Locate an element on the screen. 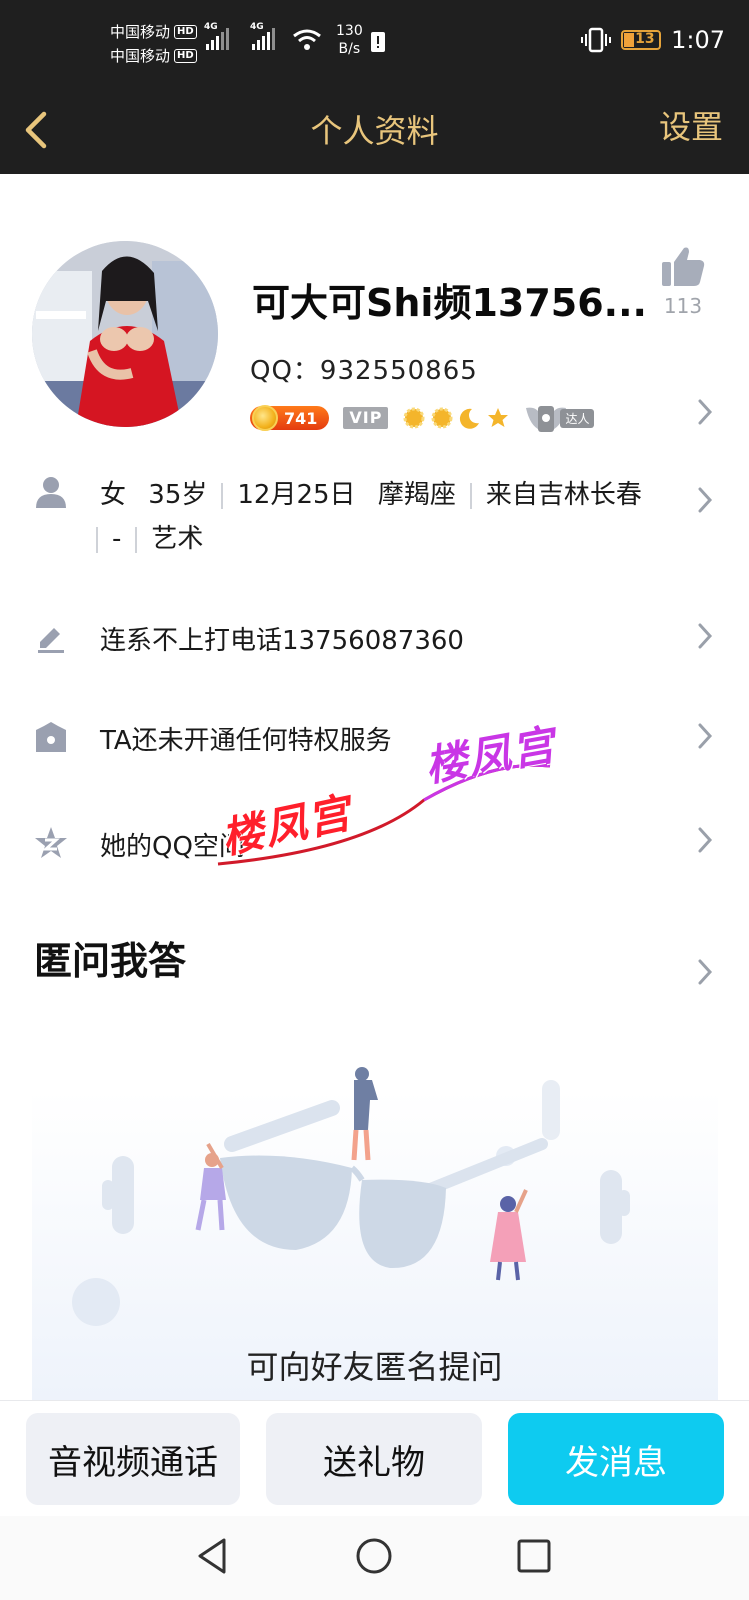 The width and height of the screenshot is (749, 1600). action-bar: 音视频通话 送礼物 发消息 is located at coordinates (374, 1458).